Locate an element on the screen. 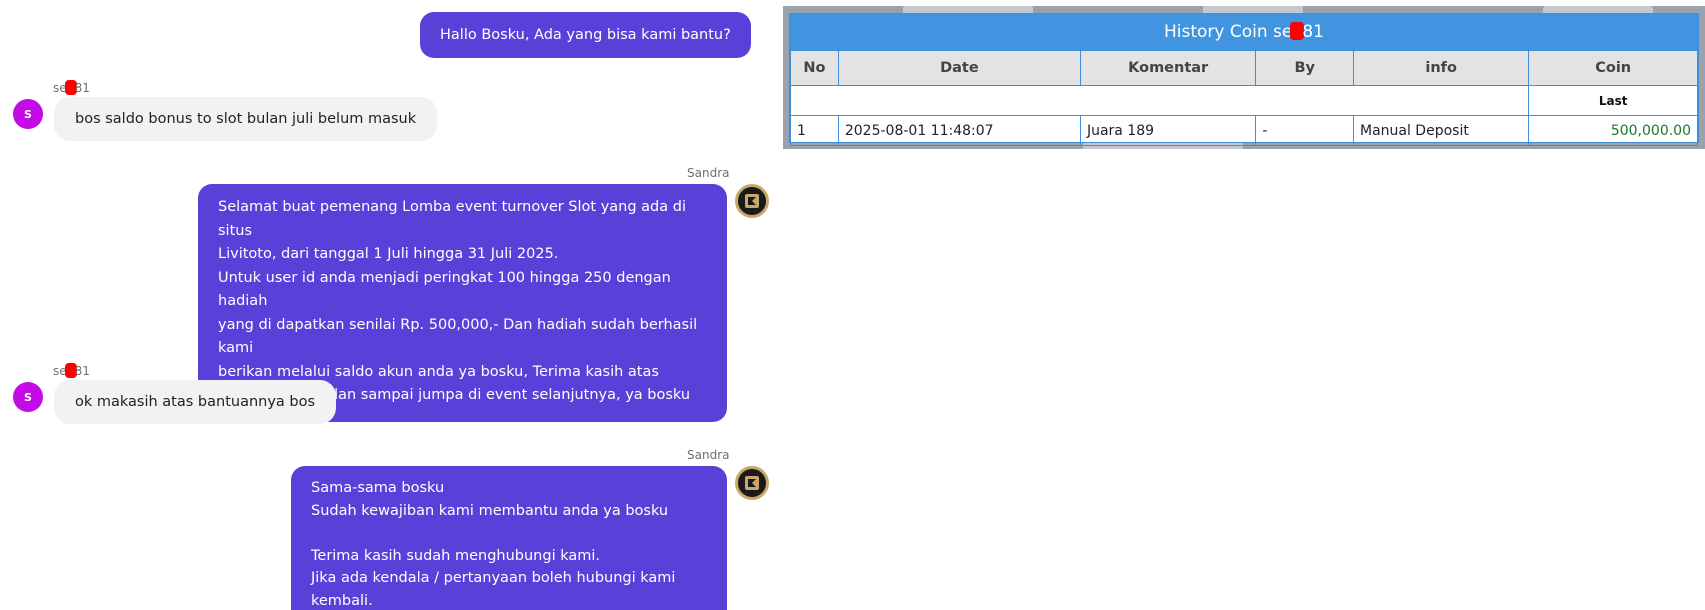 This screenshot has height=610, width=1705. column-header-coin: Coin is located at coordinates (1613, 68).